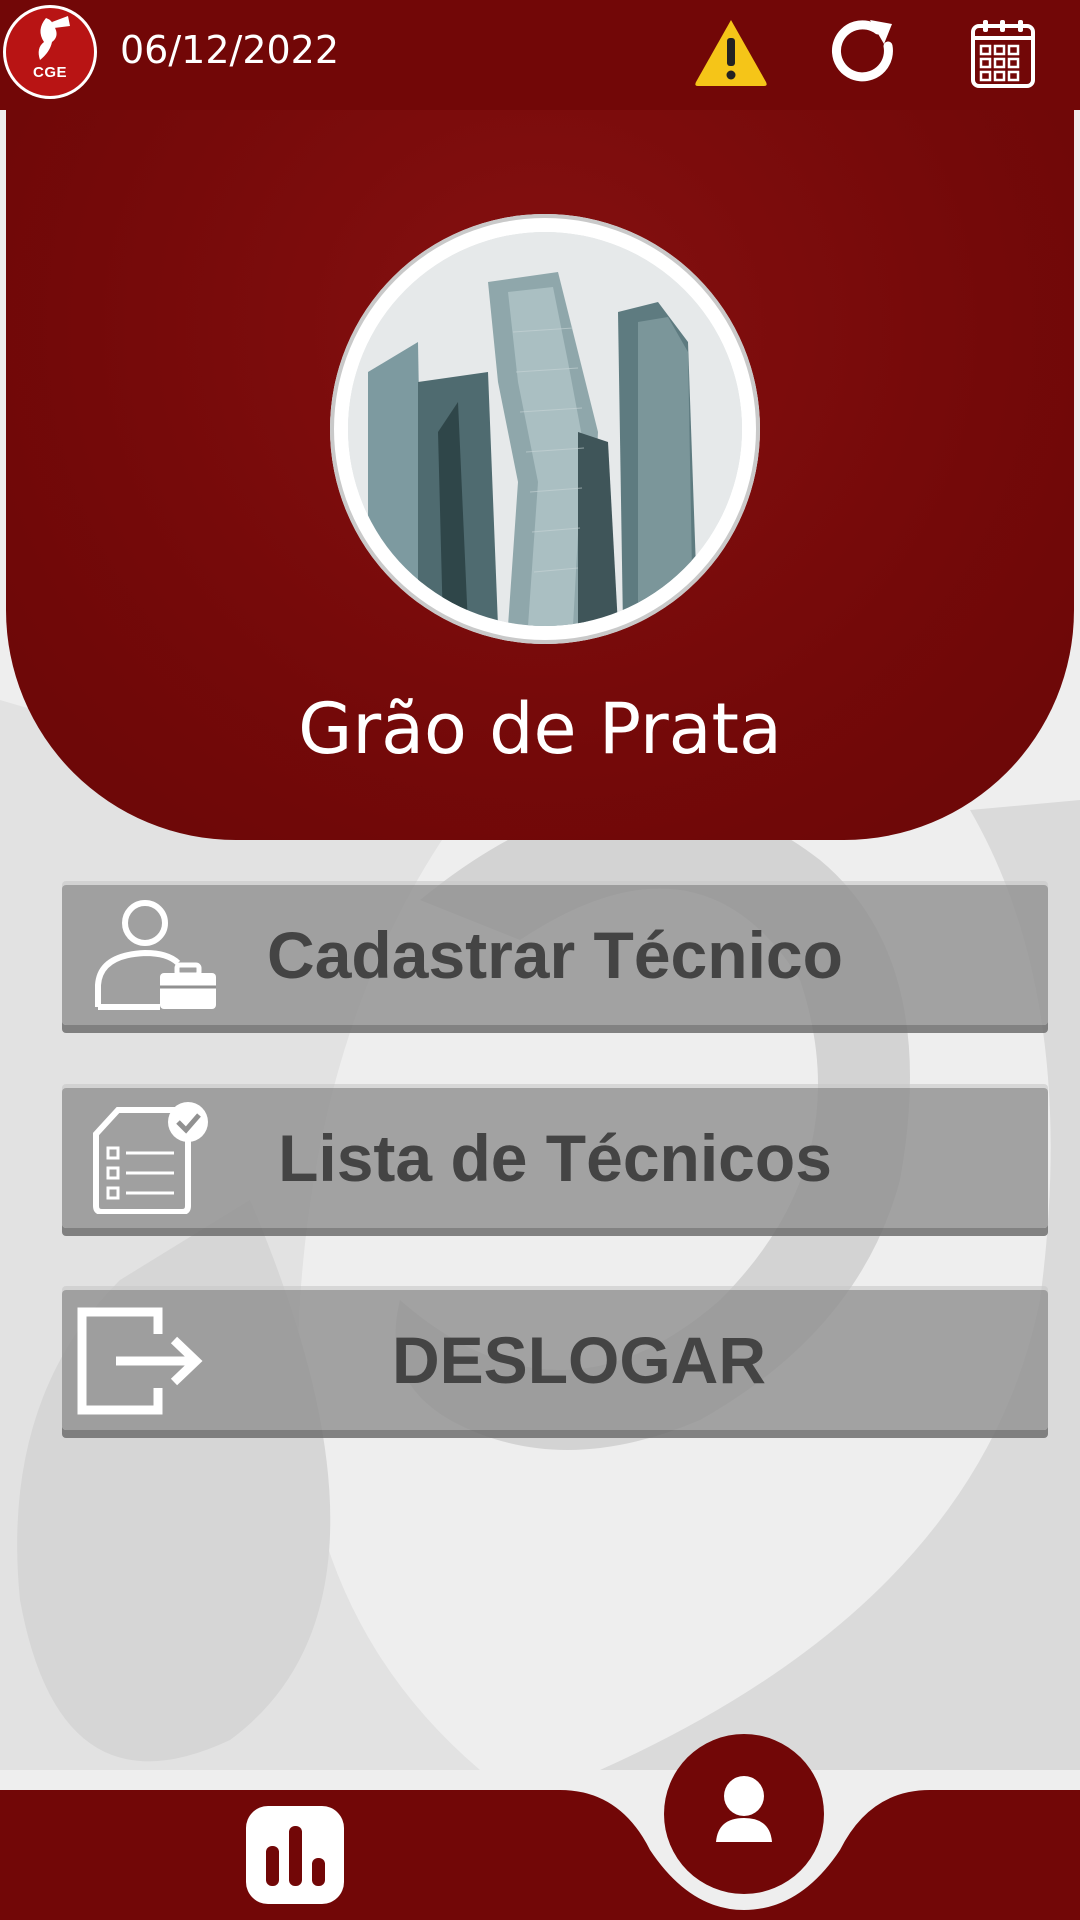  I want to click on refresh-icon, so click(865, 53).